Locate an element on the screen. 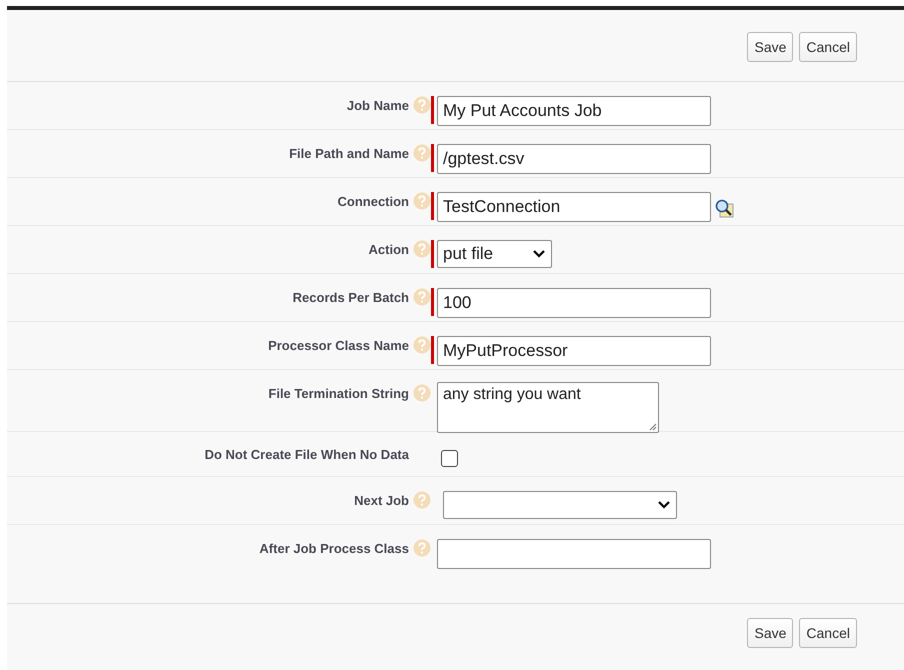  field-label: File Path and Name is located at coordinates (349, 153).